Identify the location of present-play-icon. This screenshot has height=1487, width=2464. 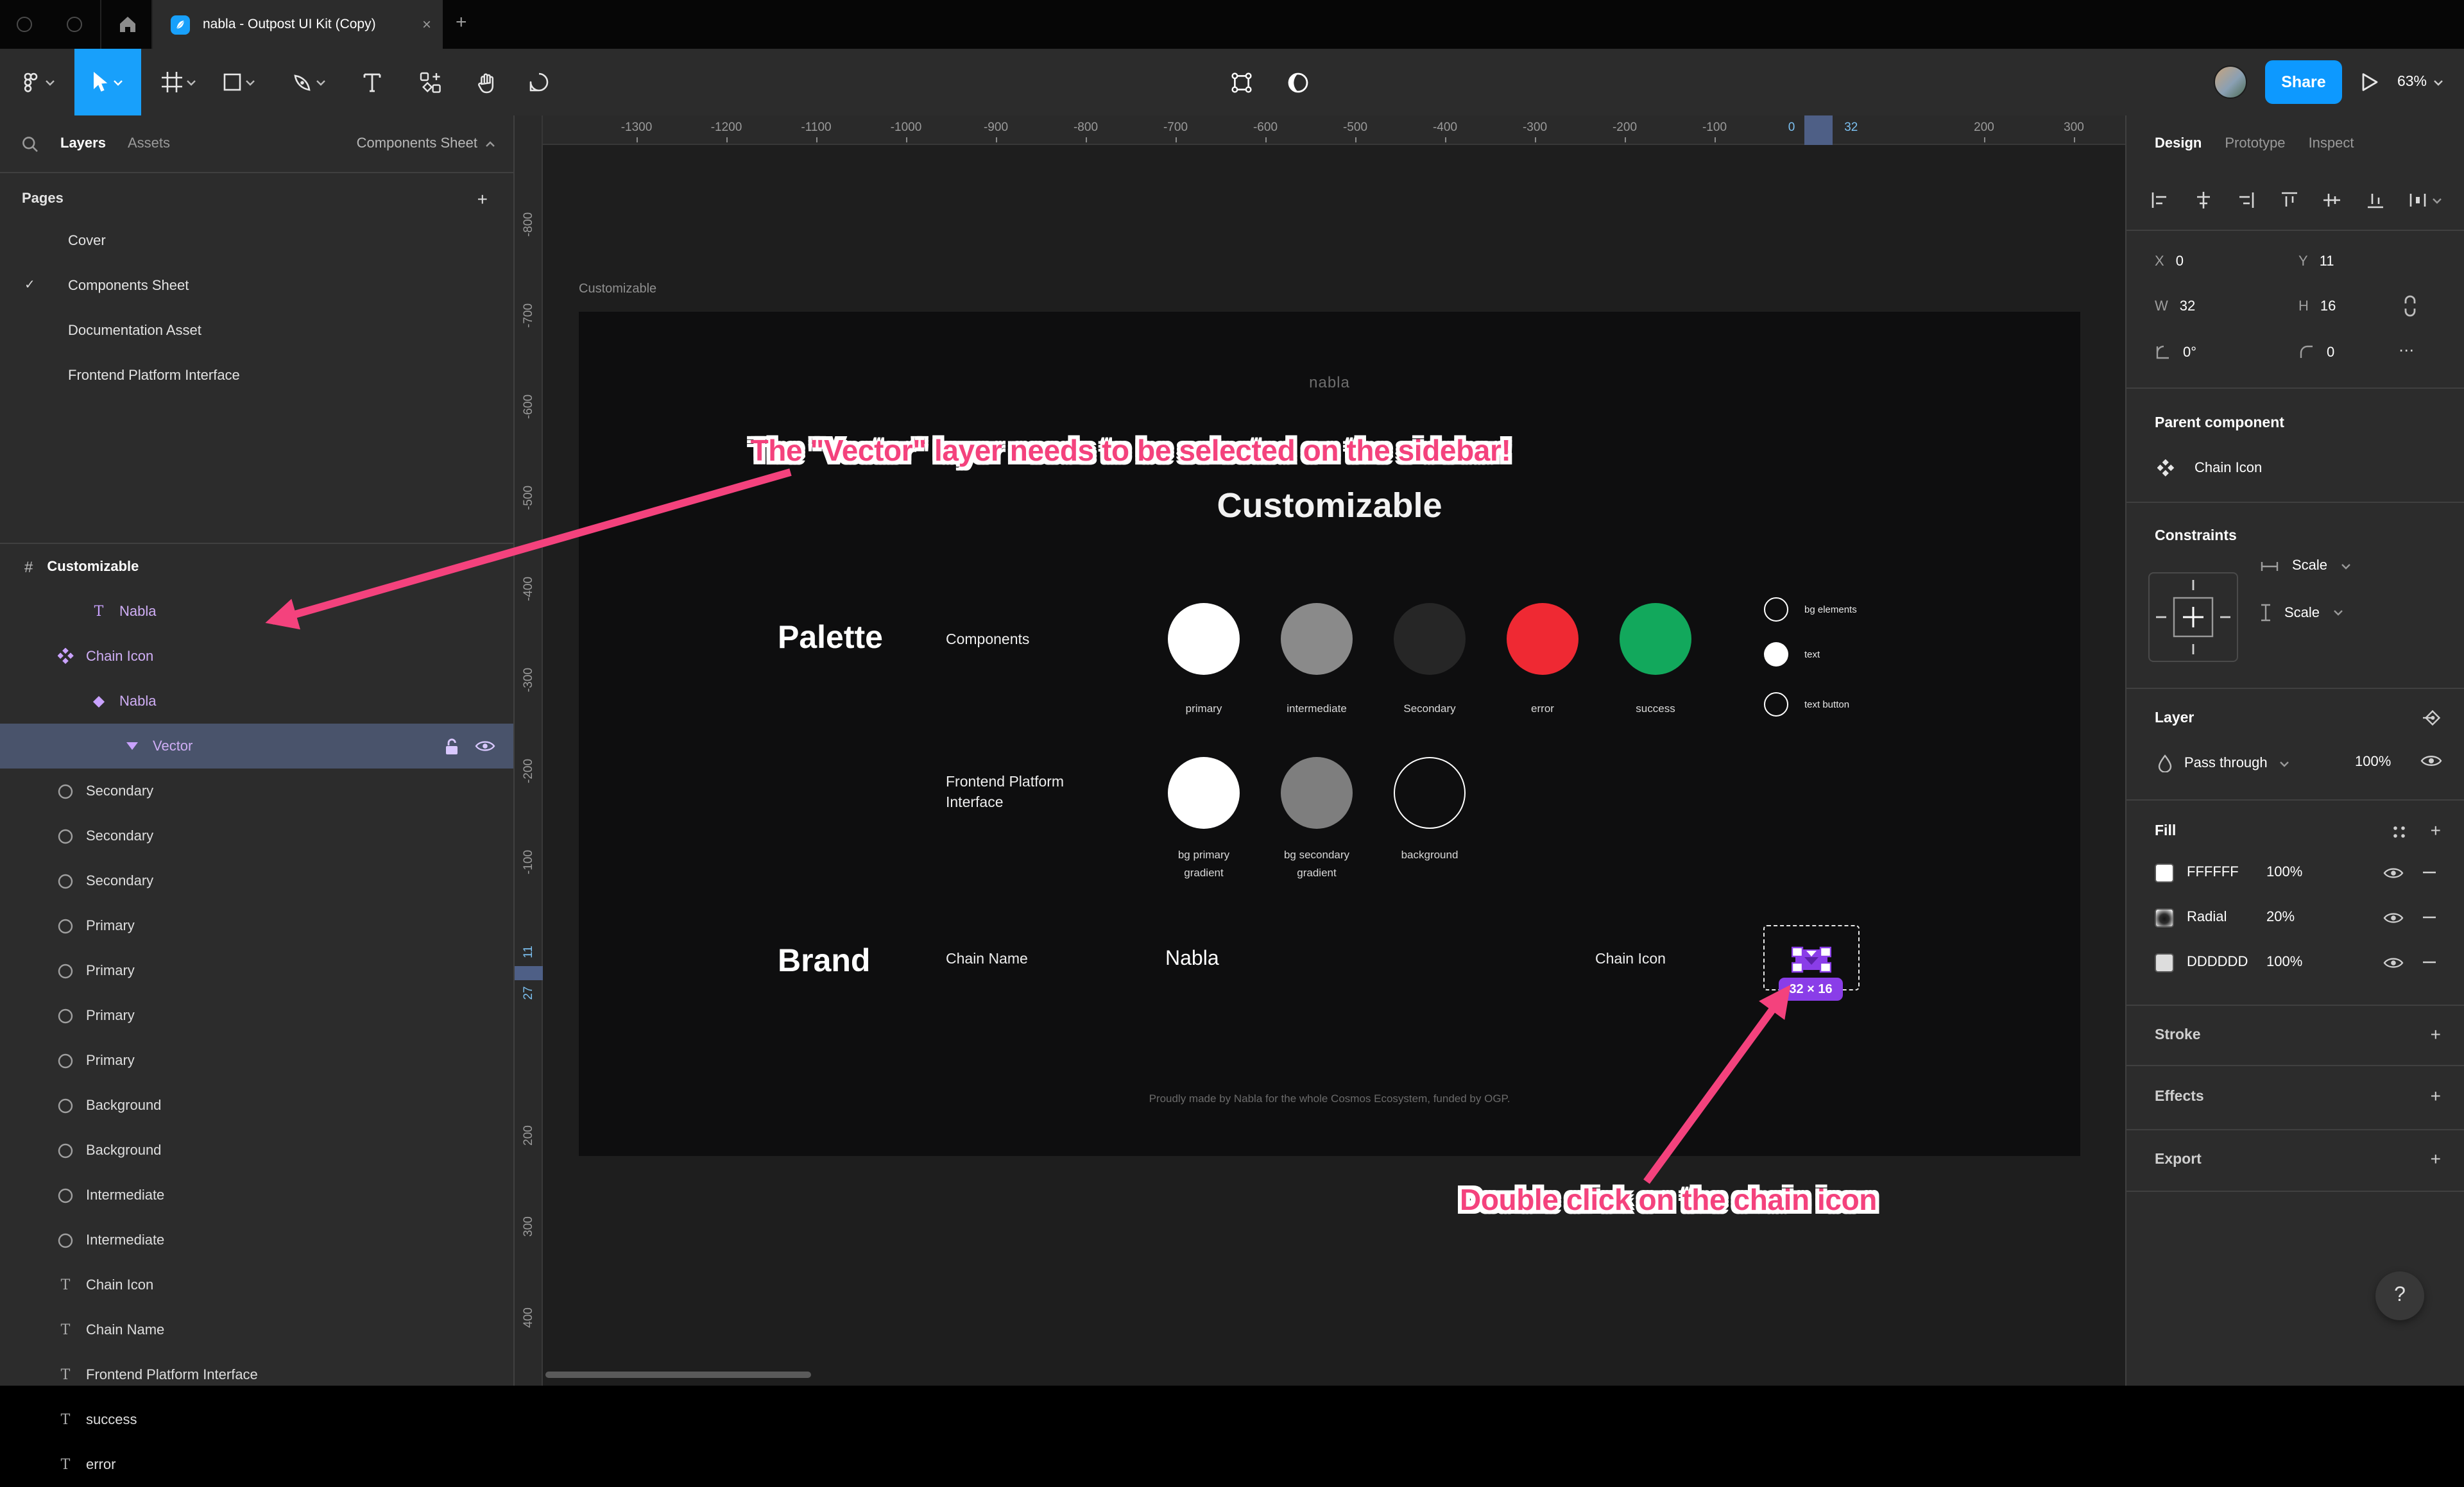
(2370, 82).